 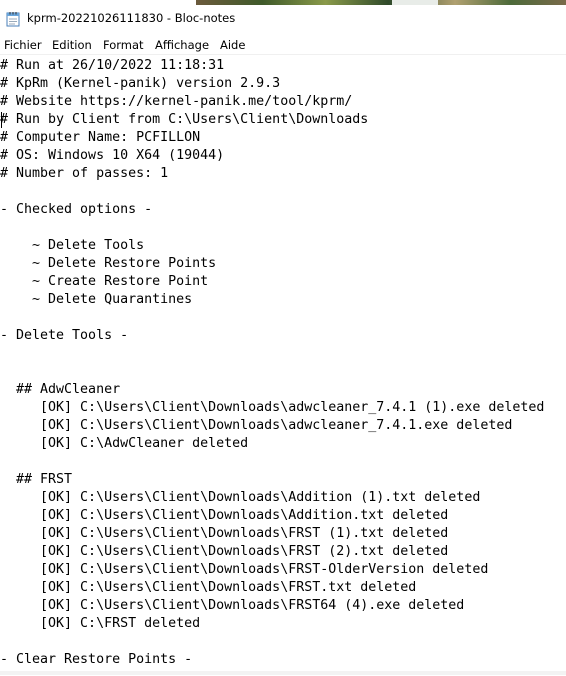 What do you see at coordinates (96, 659) in the screenshot?
I see `text-line: - Clear Restore Points -` at bounding box center [96, 659].